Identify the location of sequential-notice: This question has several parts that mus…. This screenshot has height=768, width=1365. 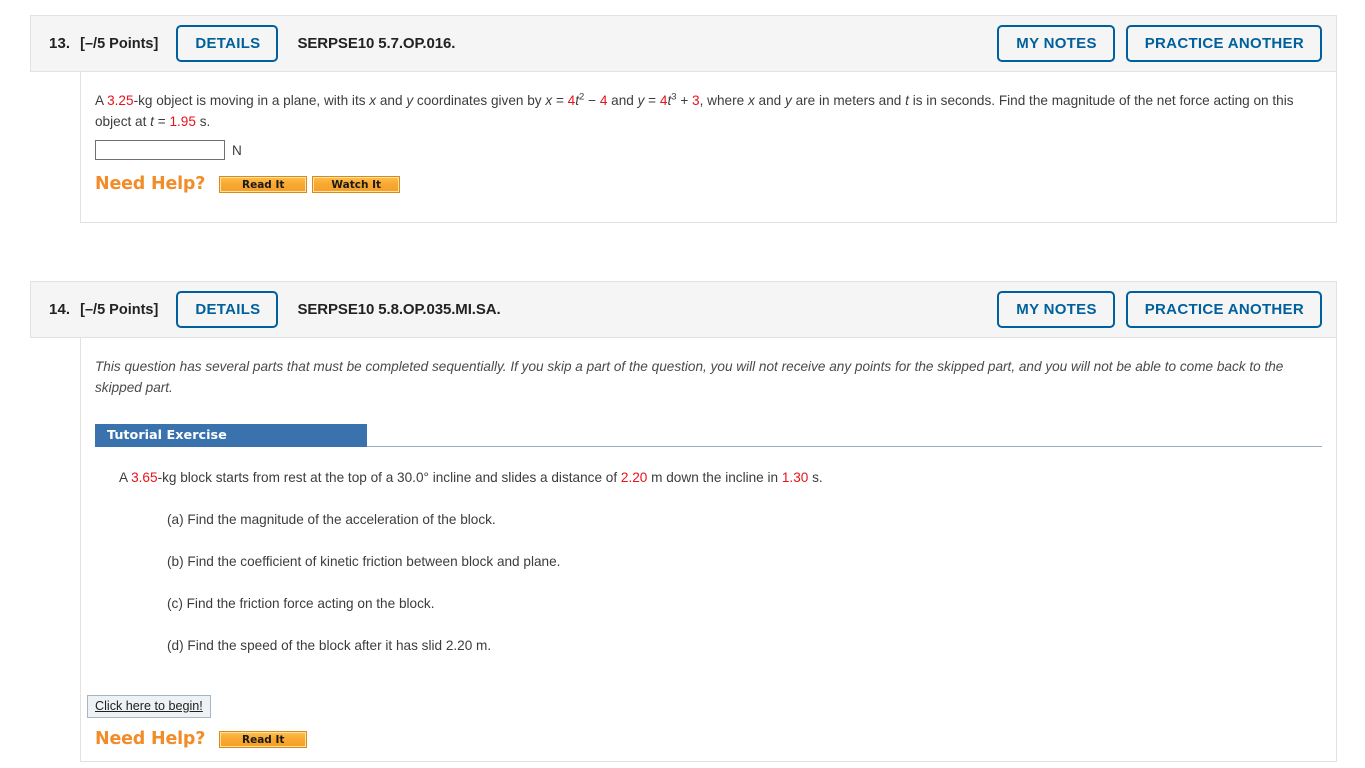
(689, 377).